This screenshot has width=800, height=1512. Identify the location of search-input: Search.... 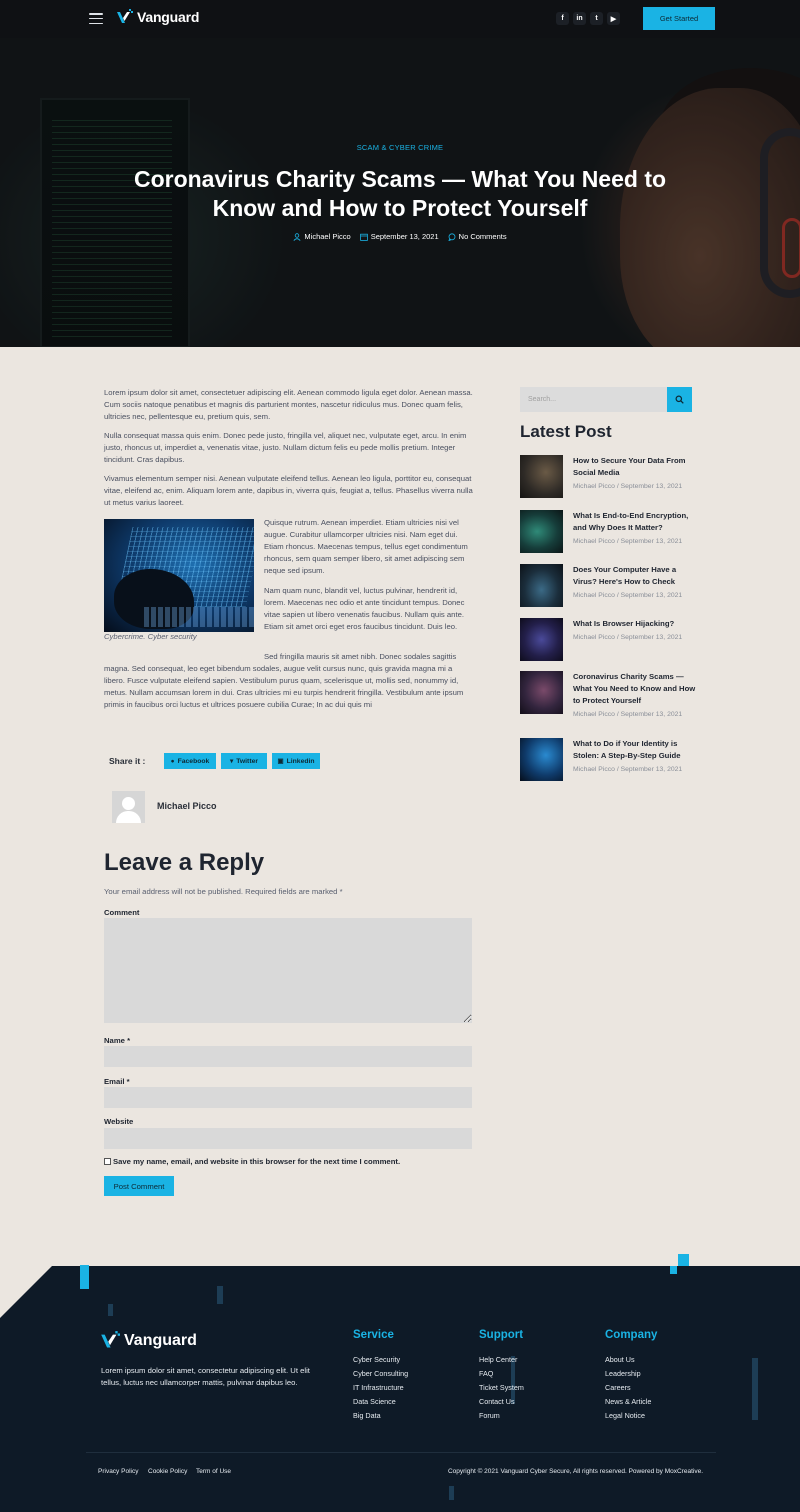
(593, 399).